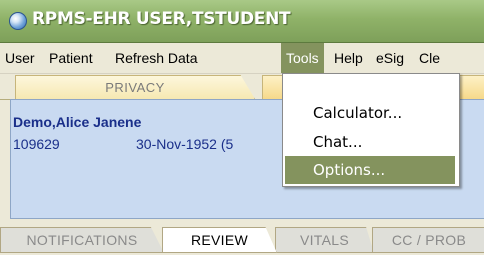 The width and height of the screenshot is (484, 255). Describe the element at coordinates (156, 58) in the screenshot. I see `menu-refresh-data: Refresh Data` at that location.